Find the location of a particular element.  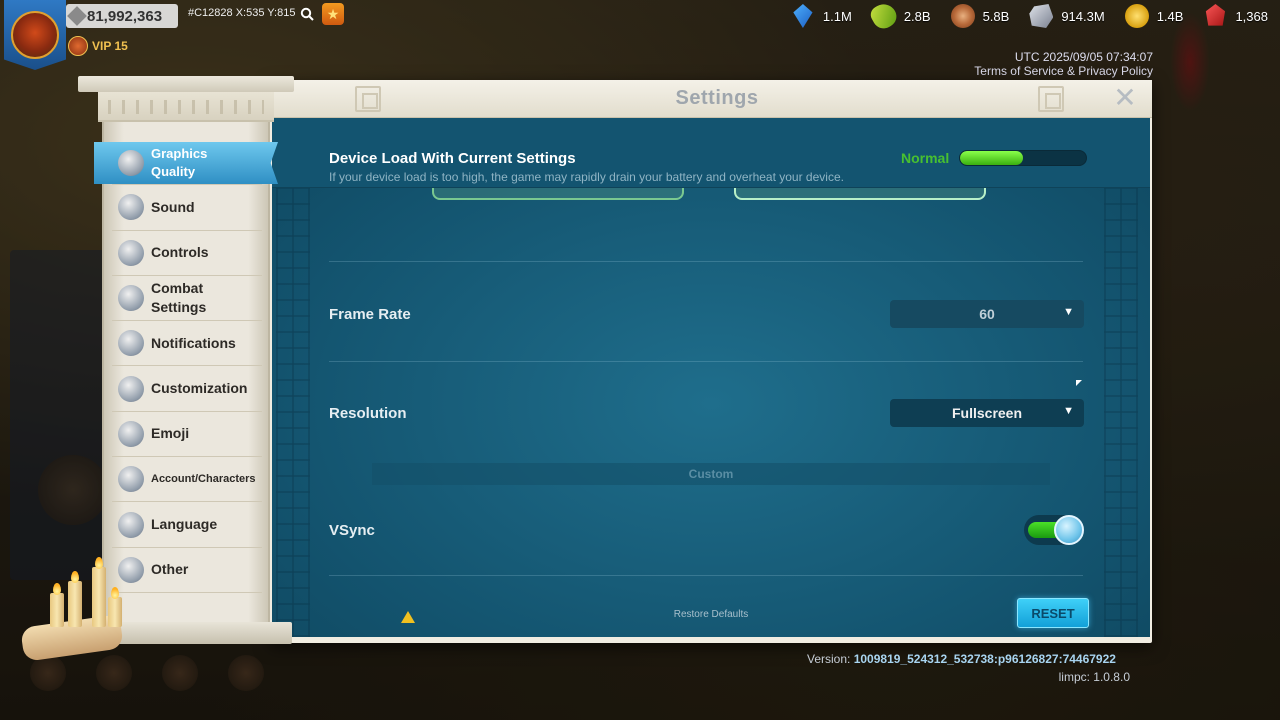

resource-value: 1,368 is located at coordinates (1251, 16).